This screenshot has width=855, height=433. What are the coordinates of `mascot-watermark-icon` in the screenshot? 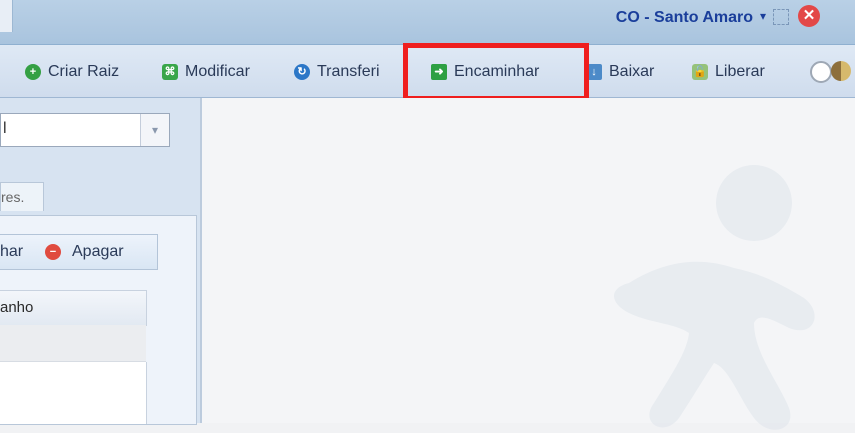 It's located at (714, 297).